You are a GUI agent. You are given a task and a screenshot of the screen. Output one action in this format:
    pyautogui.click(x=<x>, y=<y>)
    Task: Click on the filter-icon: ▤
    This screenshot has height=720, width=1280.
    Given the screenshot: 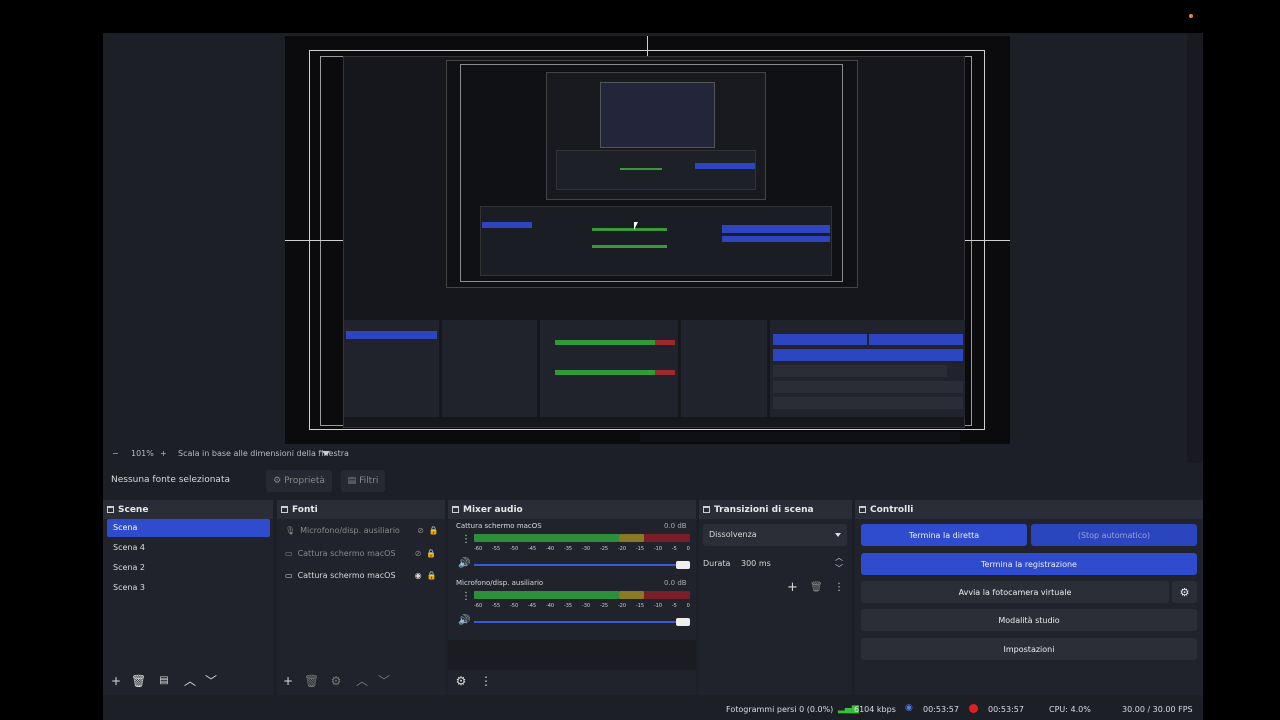 What is the action you would take?
    pyautogui.click(x=164, y=681)
    